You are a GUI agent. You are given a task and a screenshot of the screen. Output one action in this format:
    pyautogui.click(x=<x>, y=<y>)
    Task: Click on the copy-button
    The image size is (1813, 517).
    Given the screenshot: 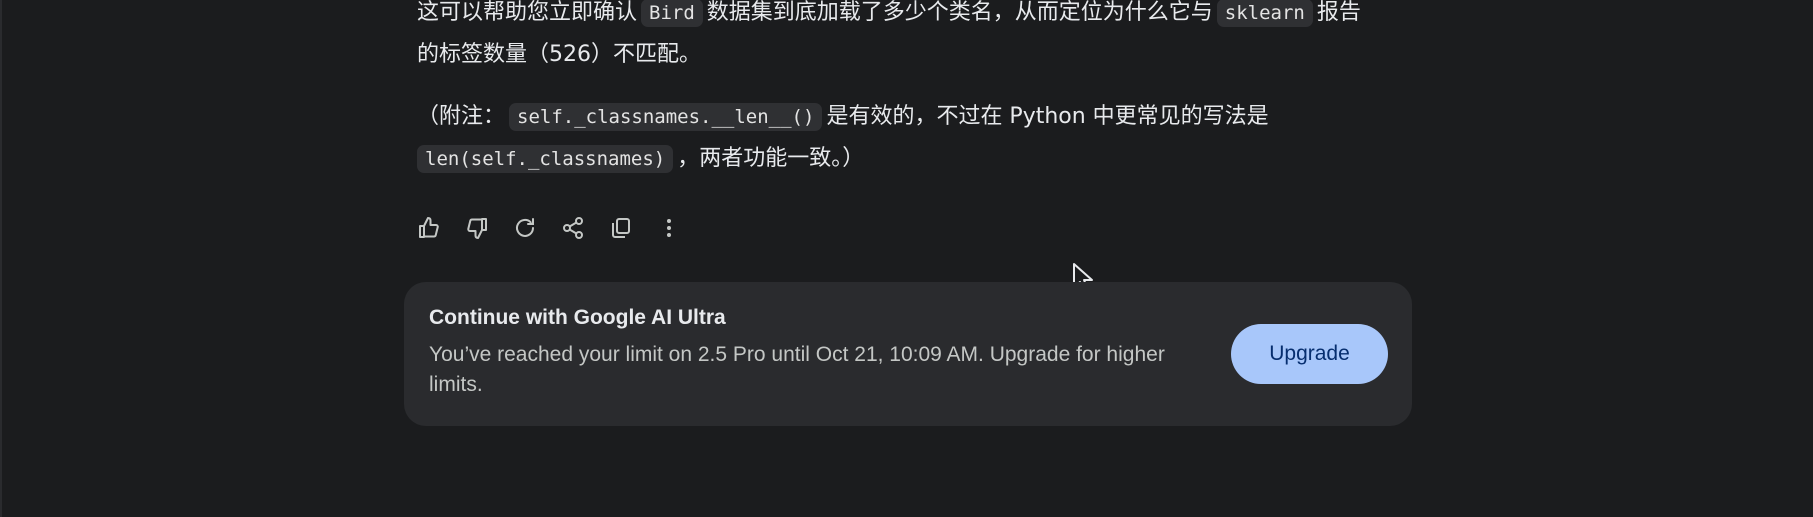 What is the action you would take?
    pyautogui.click(x=621, y=228)
    